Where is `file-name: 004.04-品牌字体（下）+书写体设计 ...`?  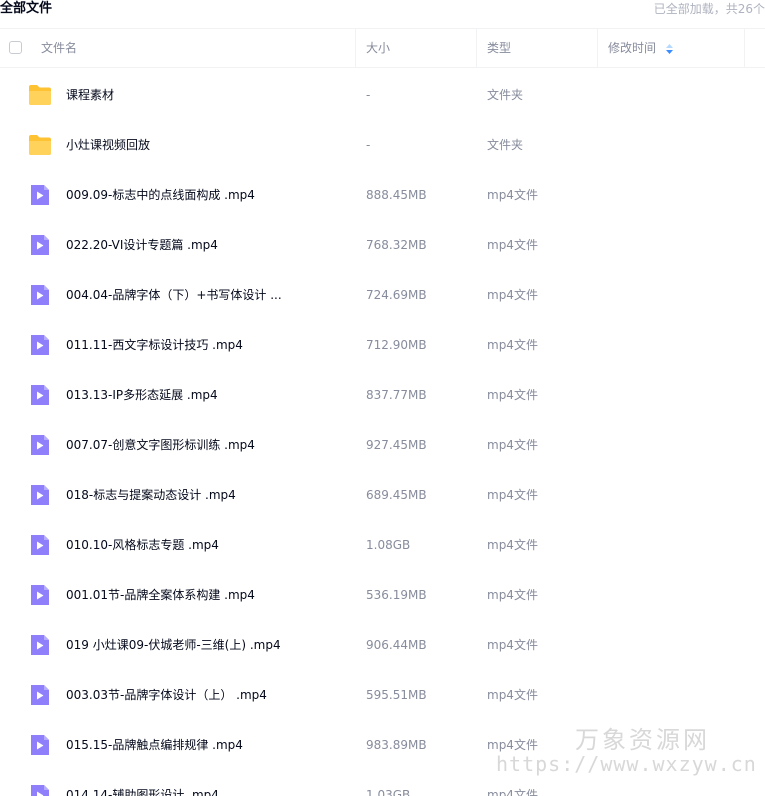
file-name: 004.04-品牌字体（下）+书写体设计 ... is located at coordinates (174, 295).